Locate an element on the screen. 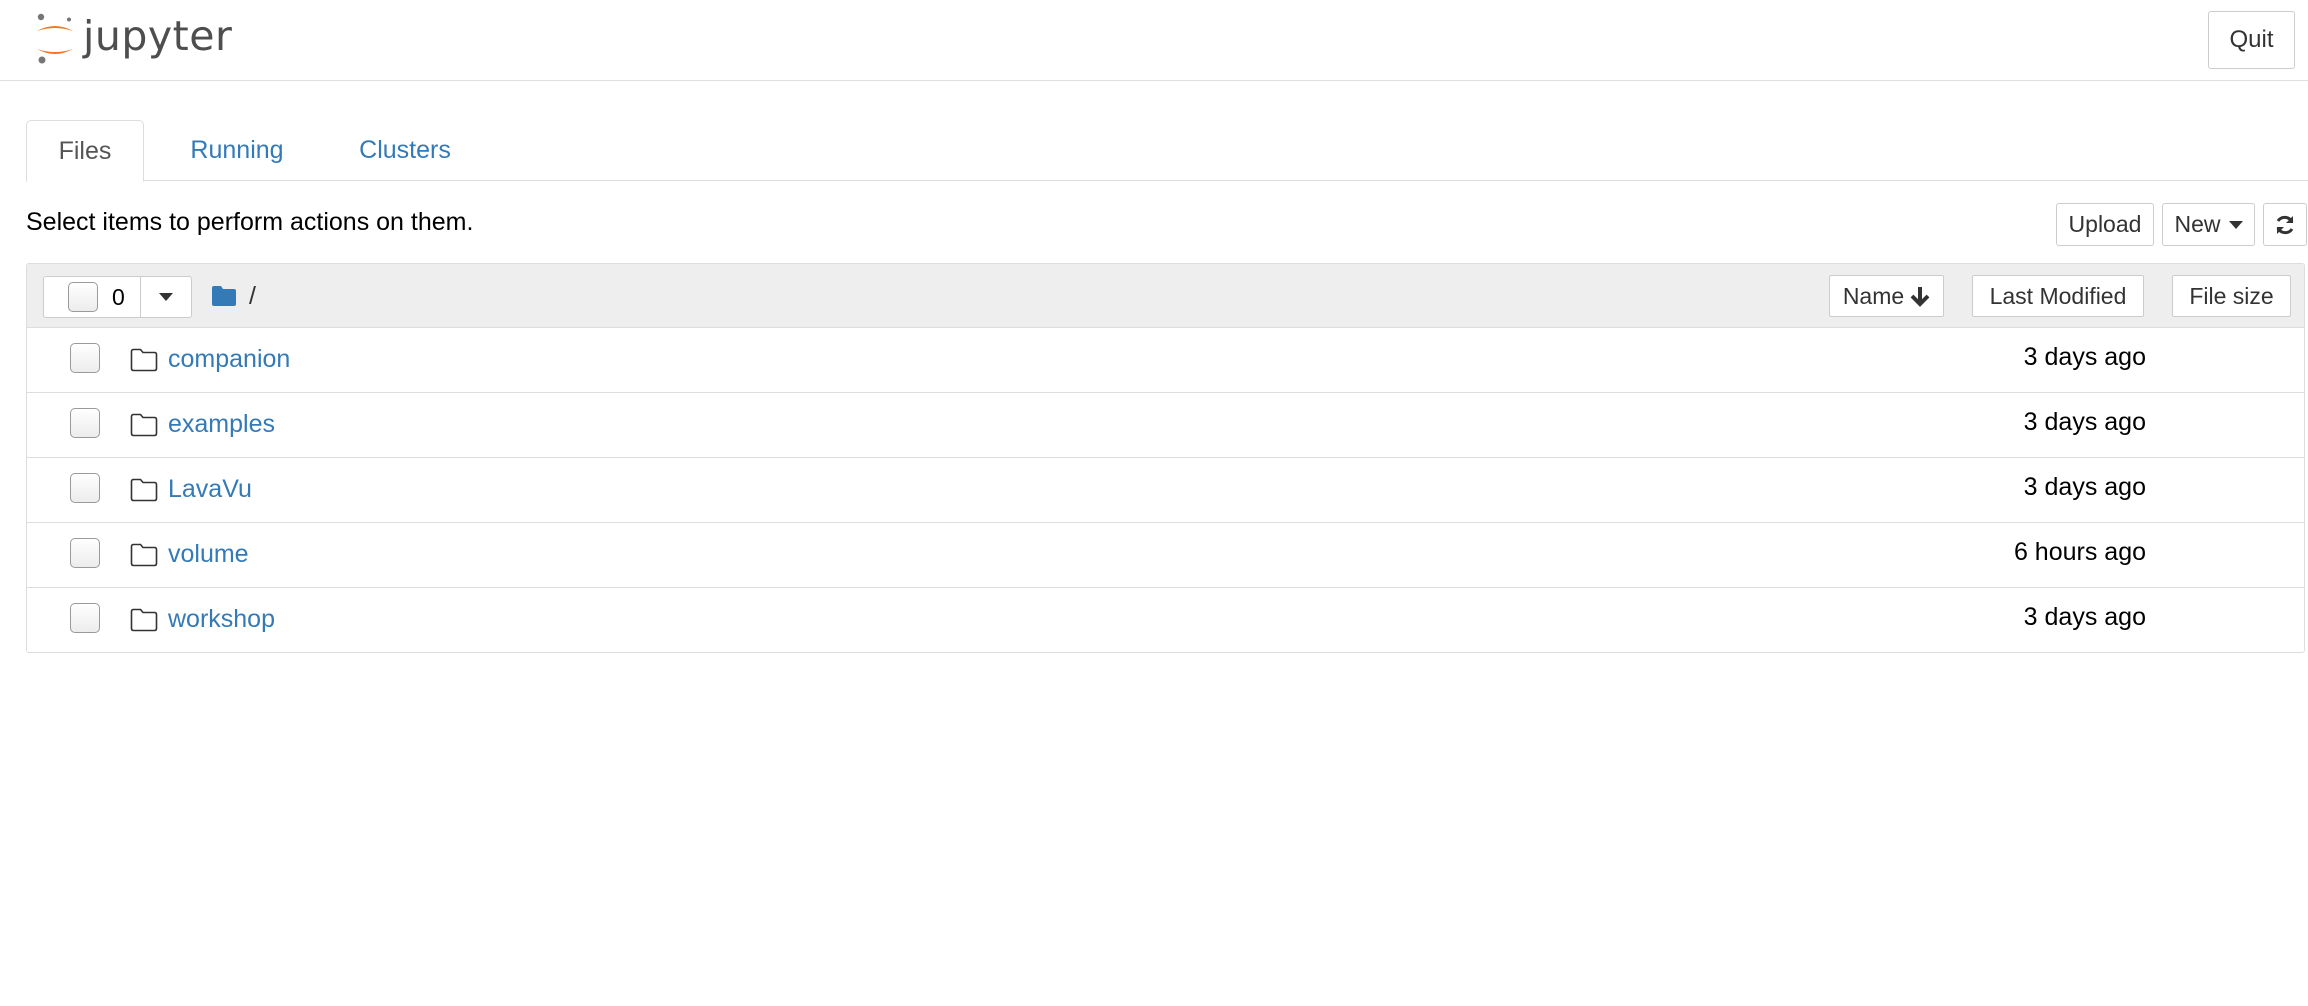 This screenshot has width=2308, height=1006. tab-files: Files is located at coordinates (85, 151).